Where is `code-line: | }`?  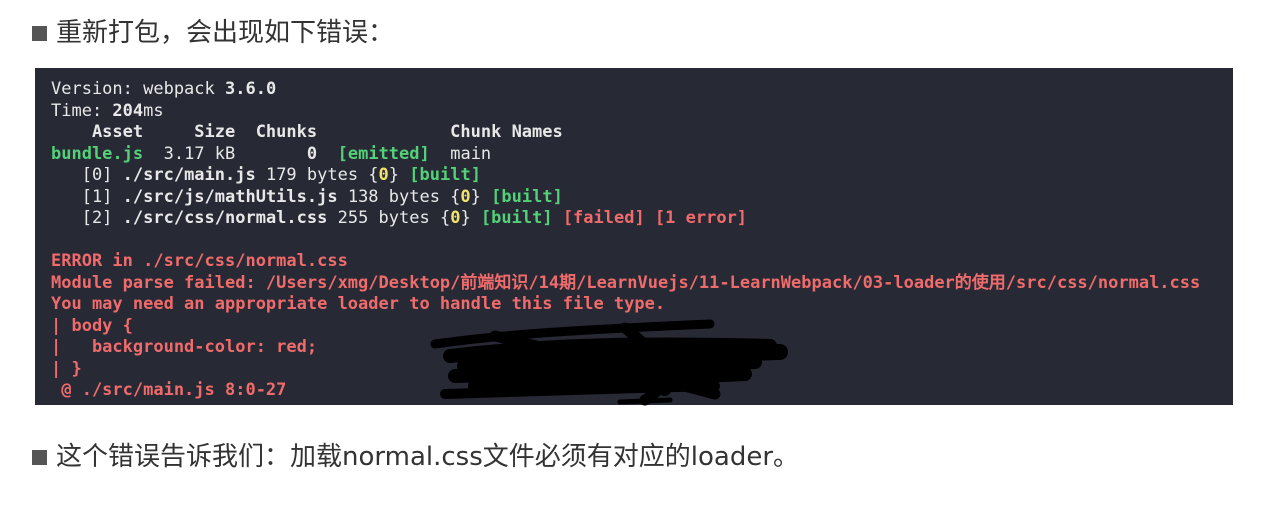
code-line: | } is located at coordinates (66, 369).